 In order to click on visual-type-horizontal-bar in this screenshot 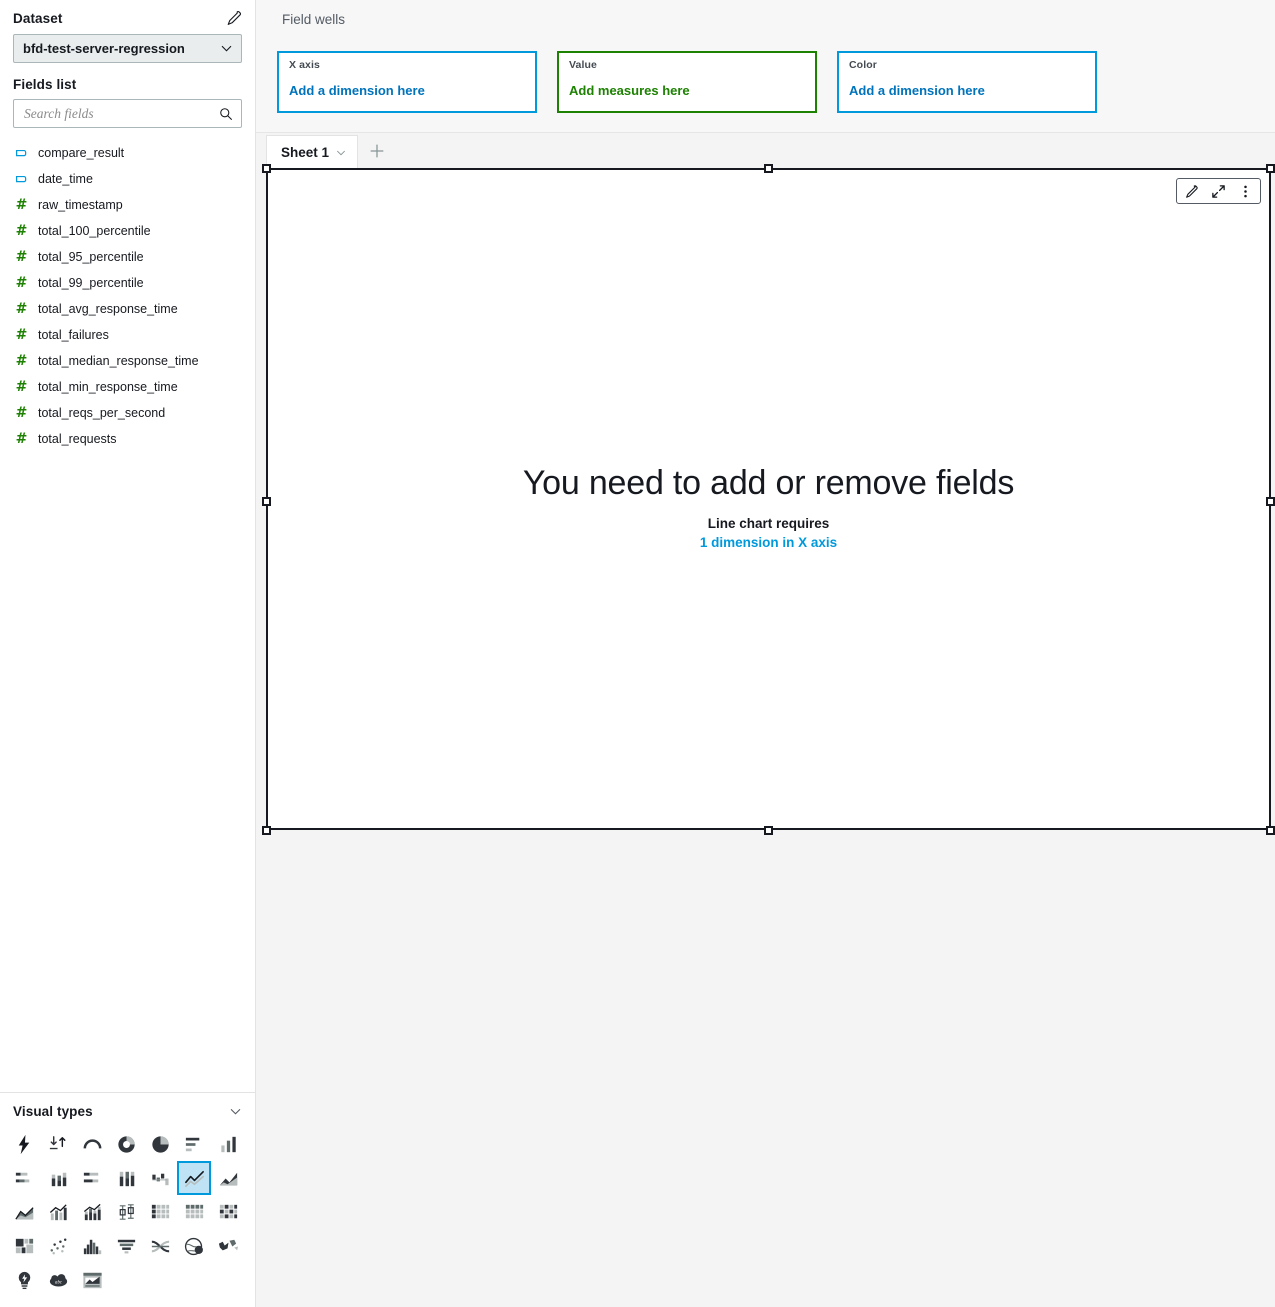, I will do `click(194, 1144)`.